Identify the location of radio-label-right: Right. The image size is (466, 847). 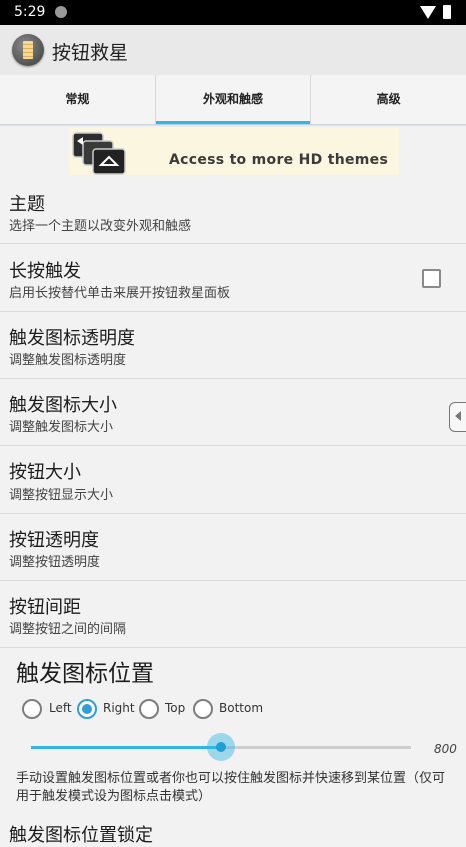
(119, 708).